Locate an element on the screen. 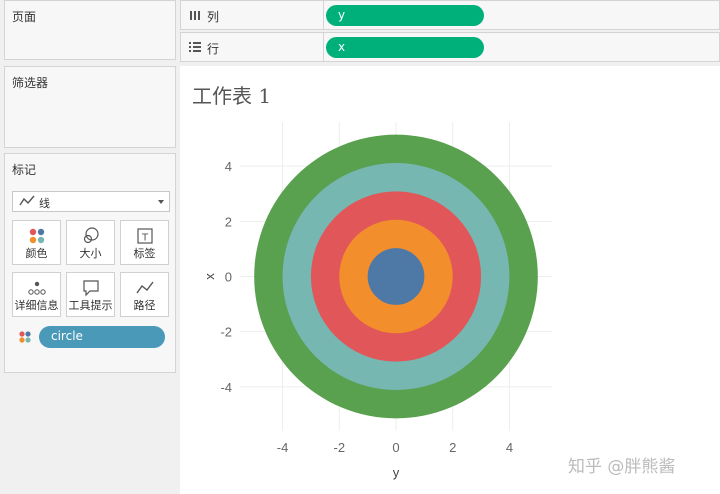  detail-button-label: 详细信息 is located at coordinates (36, 305).